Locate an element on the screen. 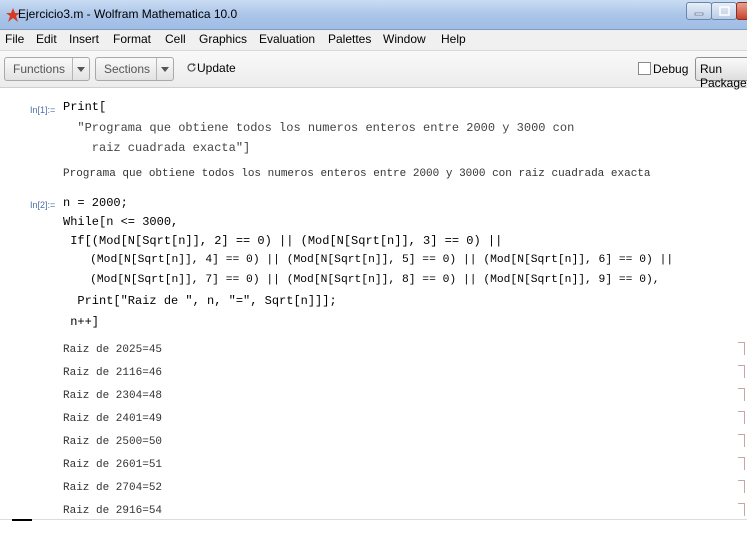 The width and height of the screenshot is (747, 539). functions-dropdown: Functions is located at coordinates (47, 69).